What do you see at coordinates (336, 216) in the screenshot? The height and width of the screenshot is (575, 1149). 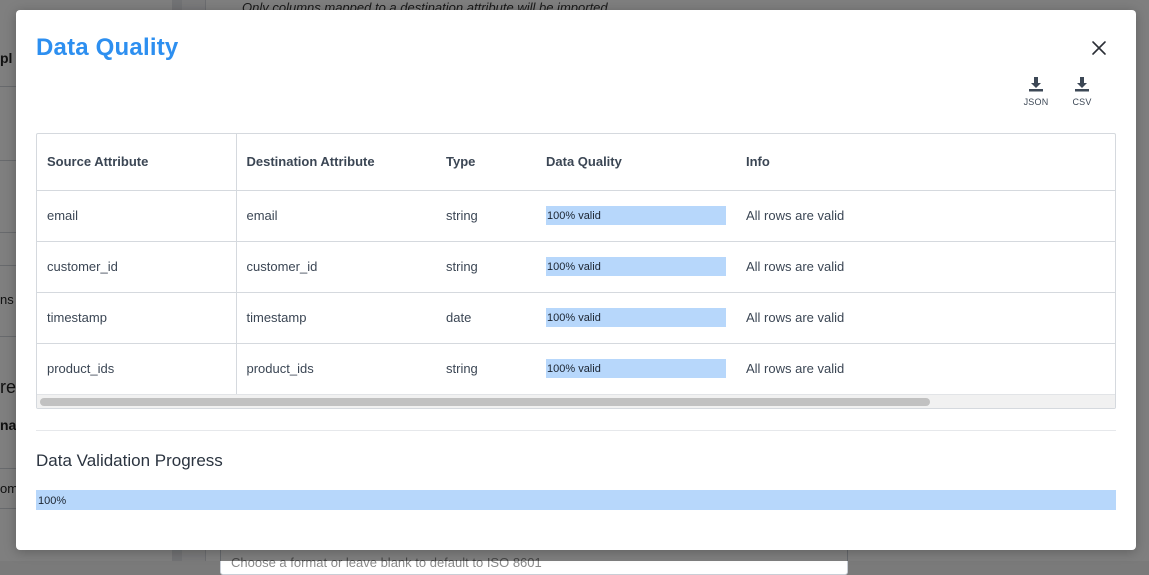 I see `cell-destination: email` at bounding box center [336, 216].